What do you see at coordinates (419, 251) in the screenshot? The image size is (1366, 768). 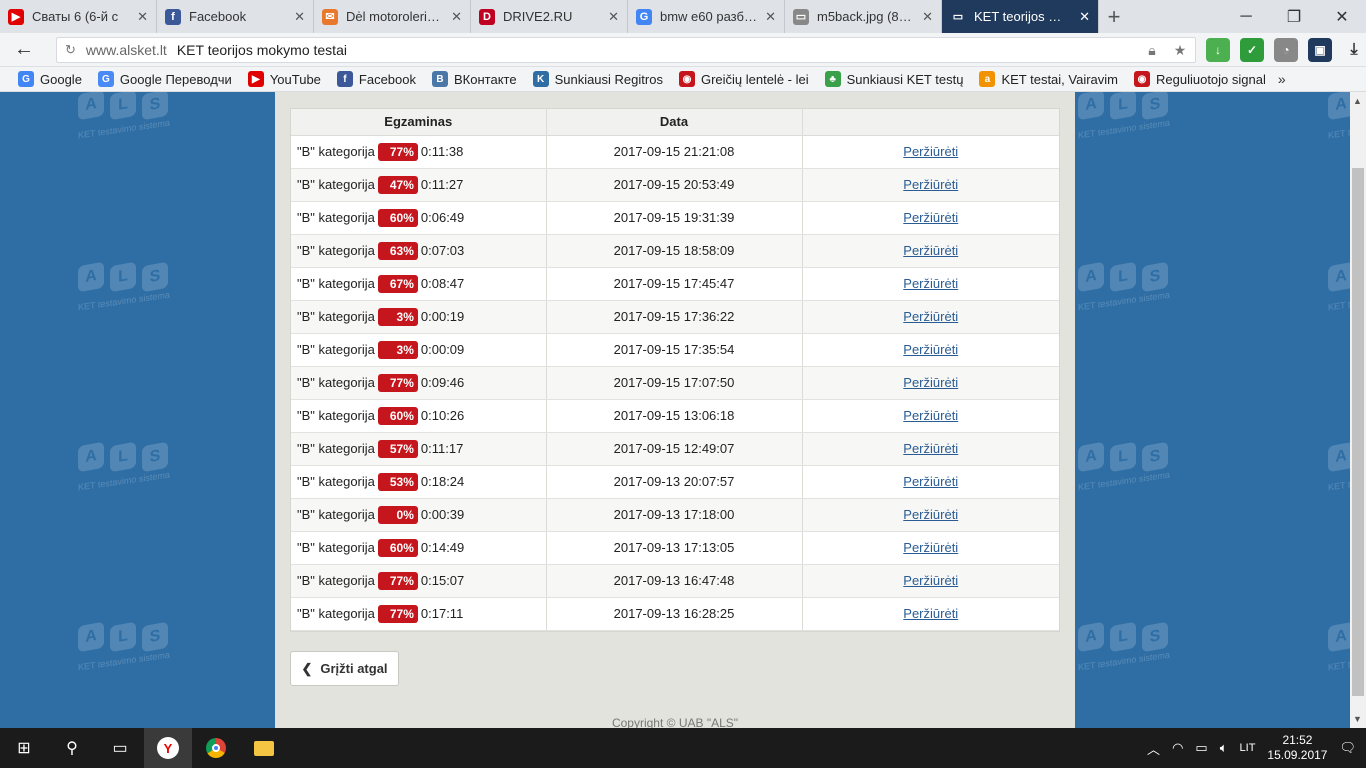 I see `exam-cell: "B" kategorija 63% 0:07:03` at bounding box center [419, 251].